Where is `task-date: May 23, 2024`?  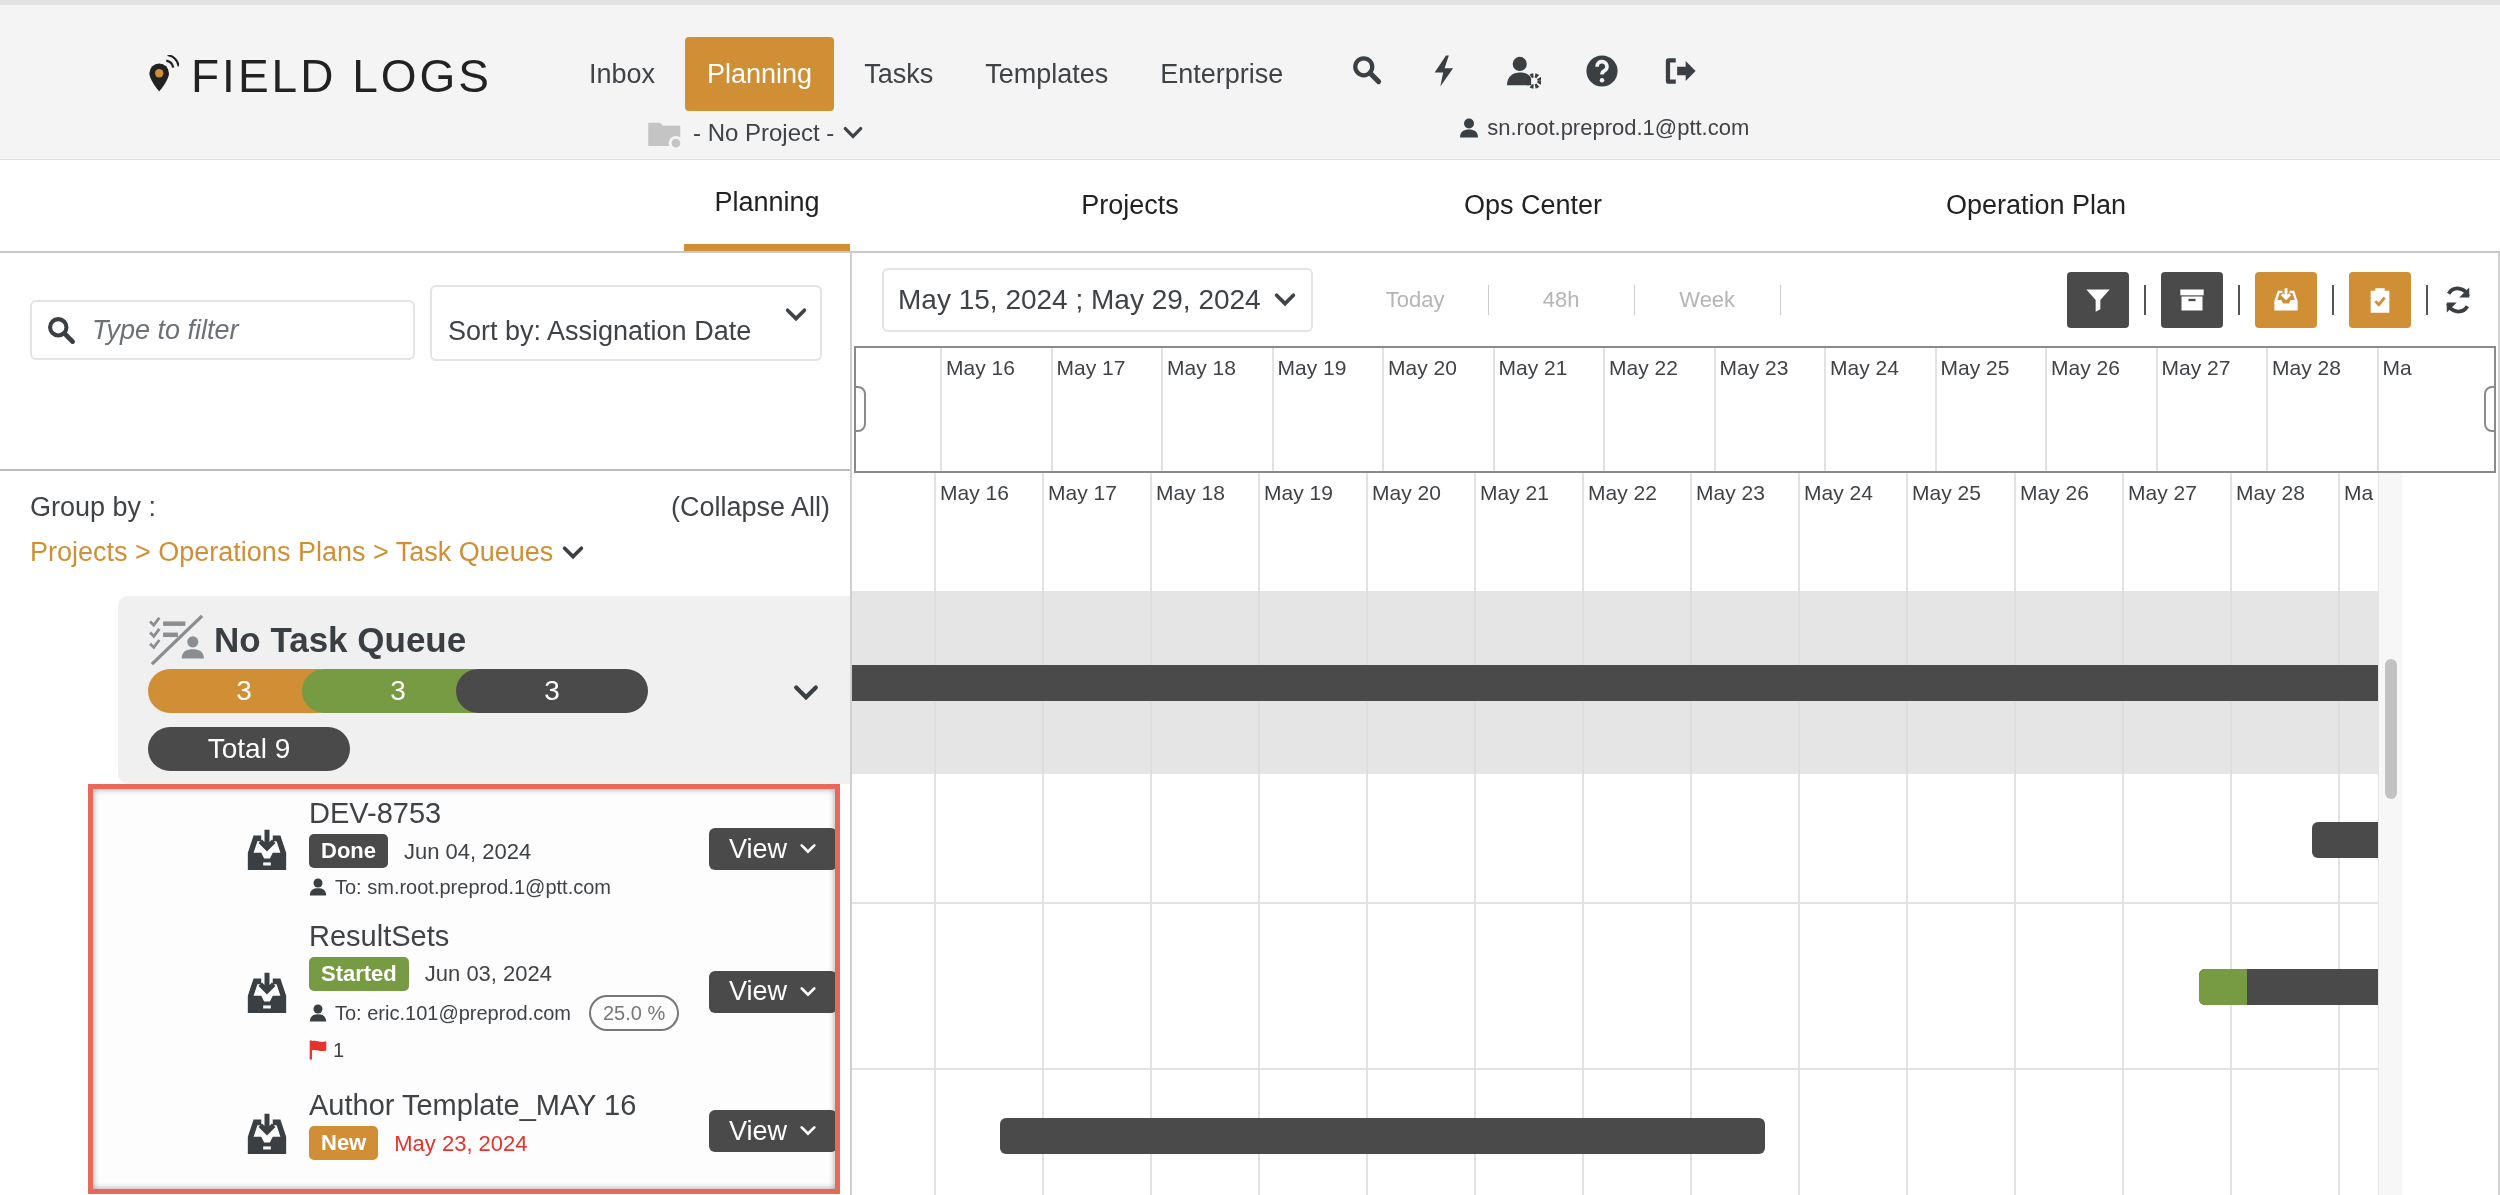 task-date: May 23, 2024 is located at coordinates (461, 1143).